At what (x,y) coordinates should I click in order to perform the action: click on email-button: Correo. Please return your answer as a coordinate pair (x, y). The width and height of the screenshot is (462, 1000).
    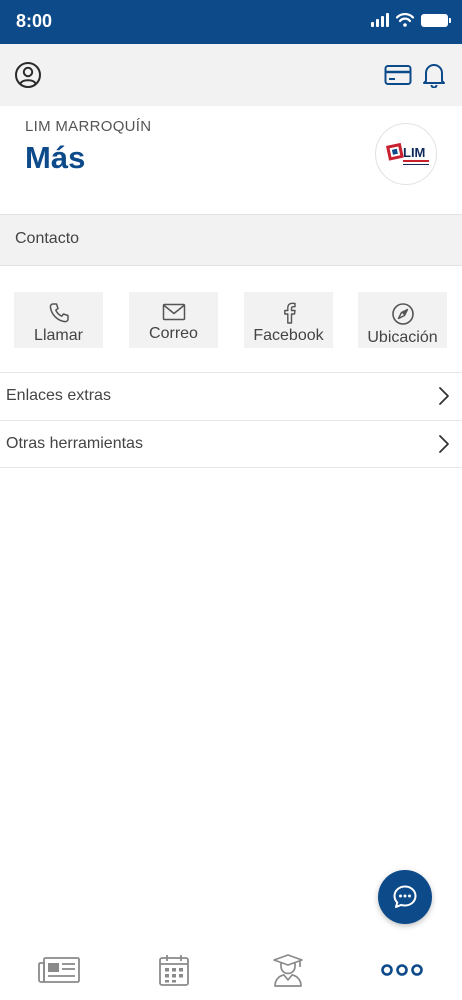
    Looking at the image, I should click on (173, 320).